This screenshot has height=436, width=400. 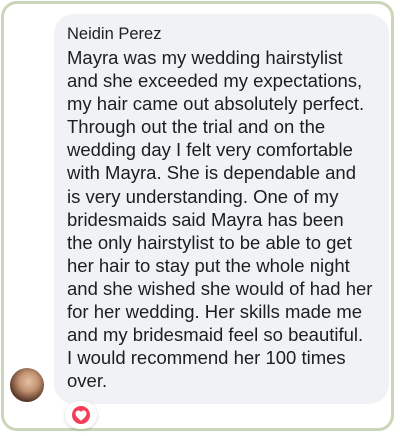 I want to click on comment-author: Neidin Perez, so click(x=223, y=34).